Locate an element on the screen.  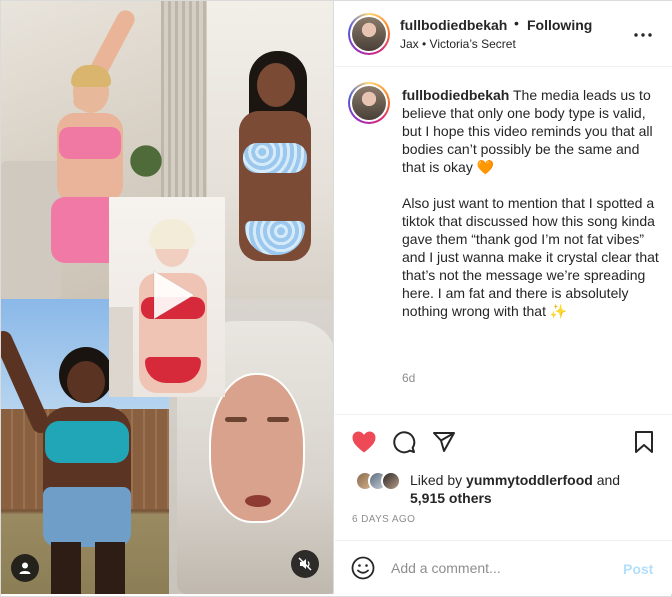
video-collage-tile is located at coordinates (270, 150).